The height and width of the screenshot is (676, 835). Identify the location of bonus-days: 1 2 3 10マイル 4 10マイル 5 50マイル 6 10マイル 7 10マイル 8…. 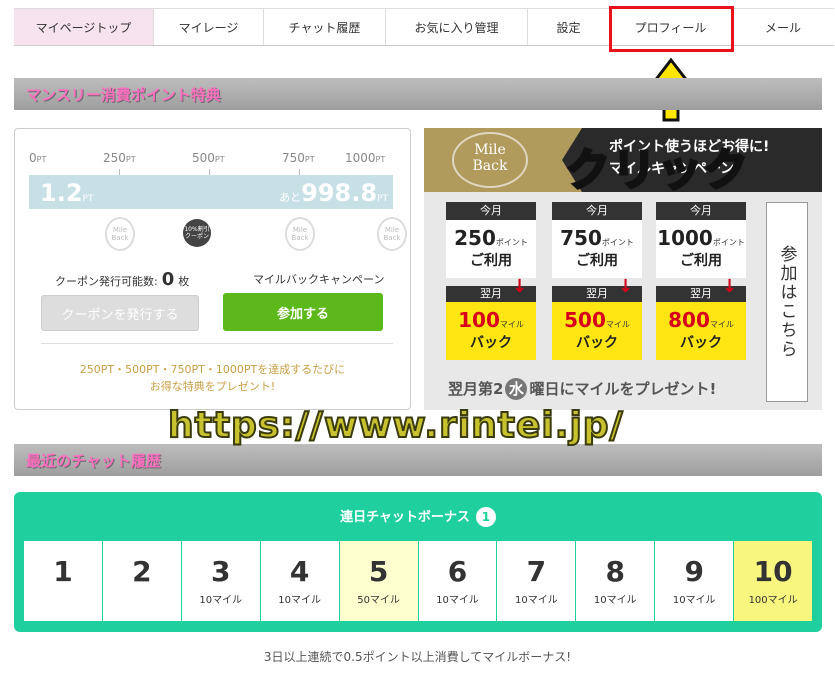
(418, 581).